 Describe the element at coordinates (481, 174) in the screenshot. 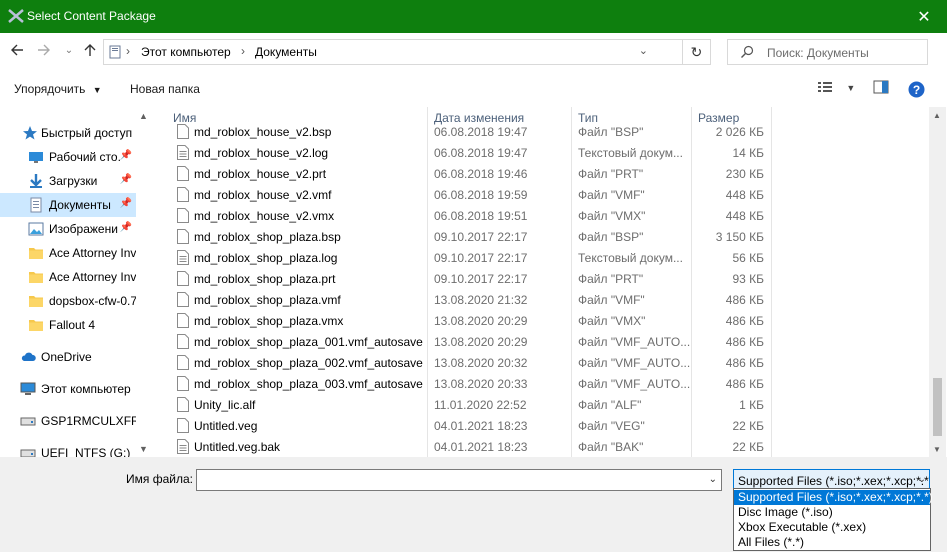

I see `file-date: 06.08.2018 19:46` at that location.